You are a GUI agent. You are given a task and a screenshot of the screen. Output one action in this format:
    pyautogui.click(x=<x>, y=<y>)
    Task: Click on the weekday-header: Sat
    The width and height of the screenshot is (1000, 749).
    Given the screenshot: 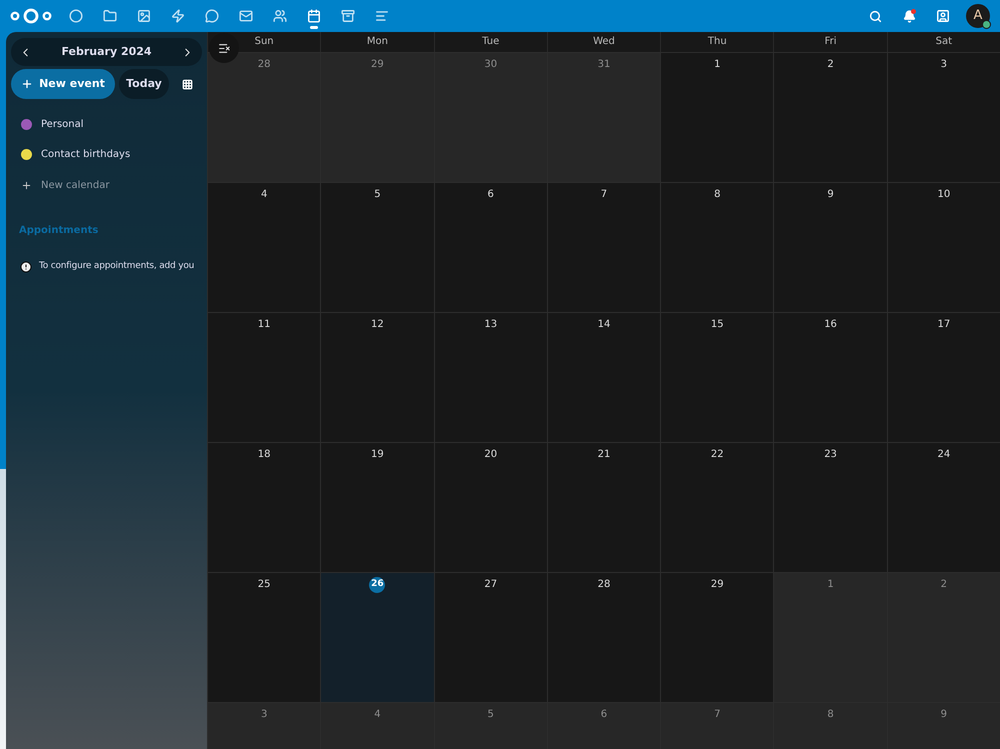 What is the action you would take?
    pyautogui.click(x=943, y=42)
    